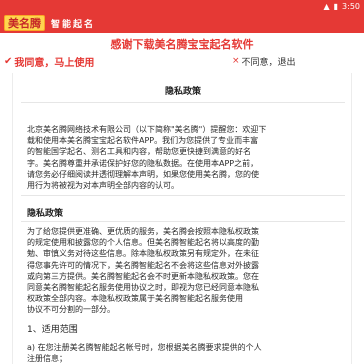 This screenshot has width=364, height=364. I want to click on text-line: 的智能国学起名、测名工具和内容，帮助您更快捷到满意的好名, so click(139, 152).